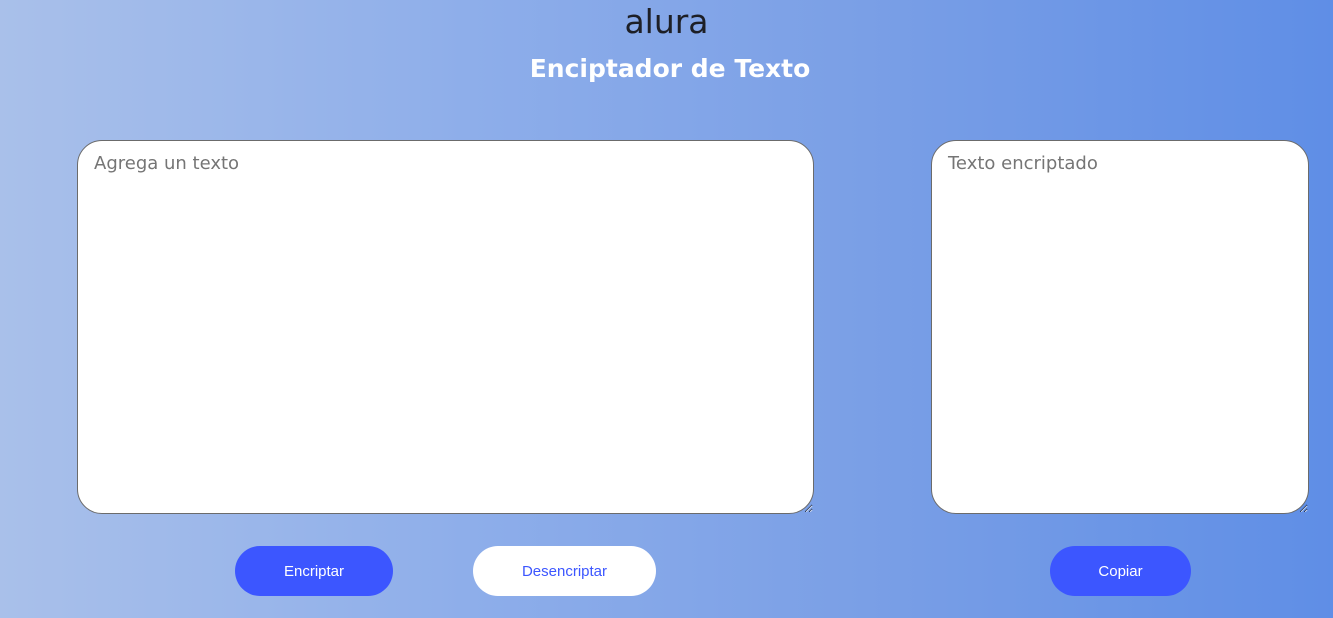  What do you see at coordinates (1120, 571) in the screenshot?
I see `copy-button: Copiar` at bounding box center [1120, 571].